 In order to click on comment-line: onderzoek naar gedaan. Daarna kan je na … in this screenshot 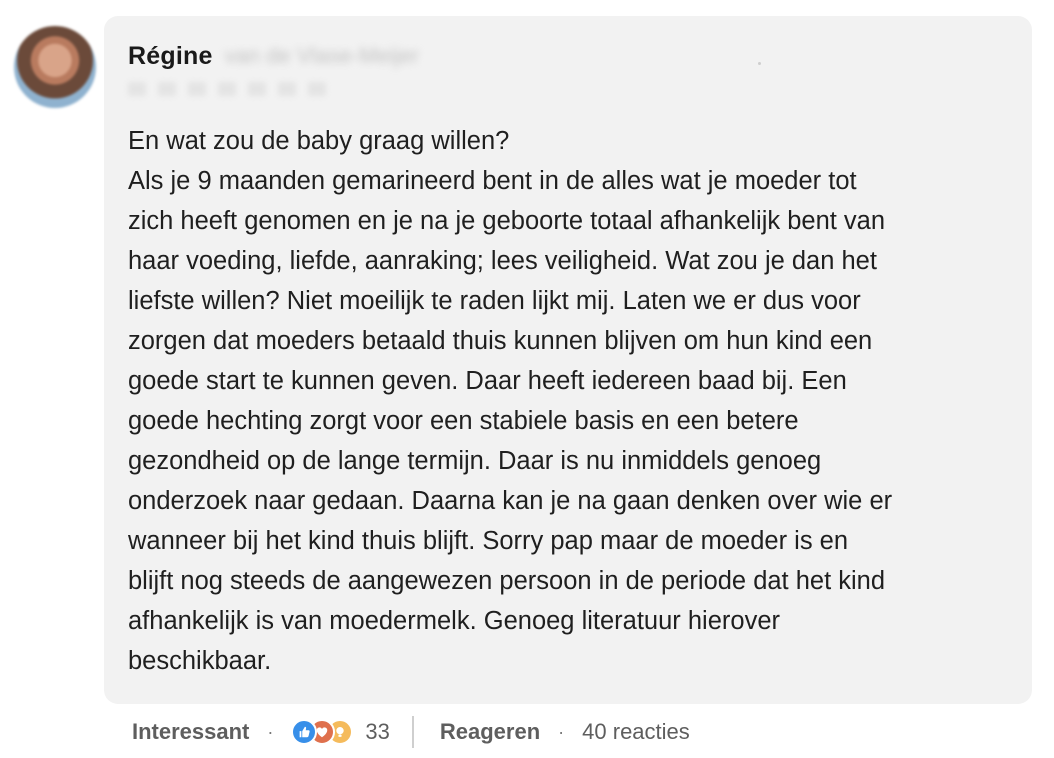, I will do `click(510, 501)`.